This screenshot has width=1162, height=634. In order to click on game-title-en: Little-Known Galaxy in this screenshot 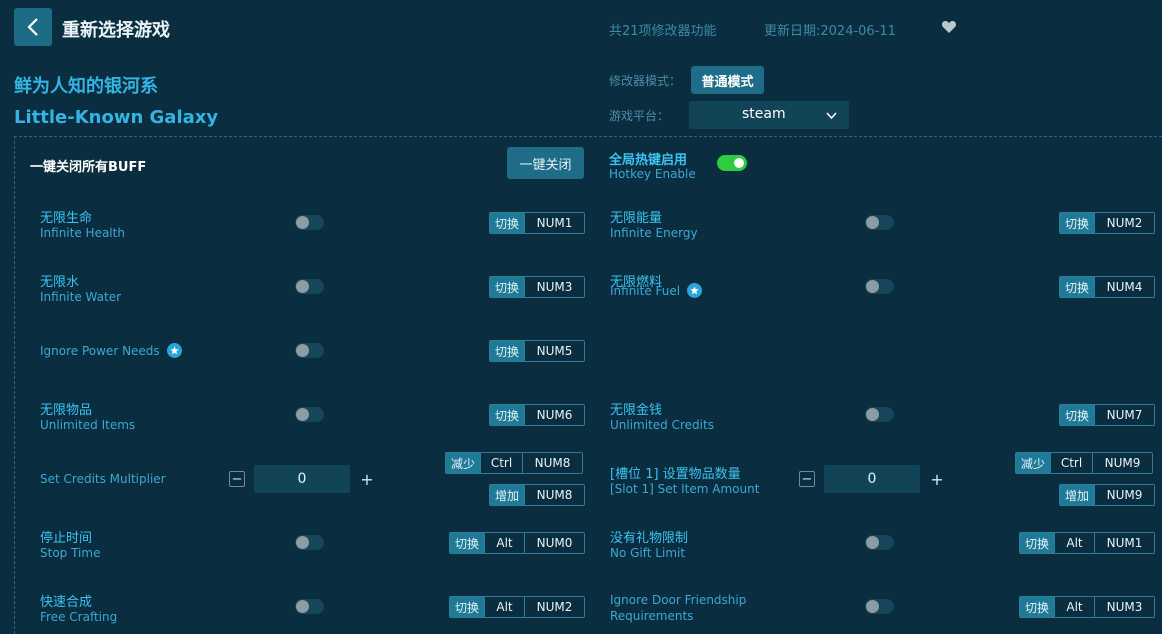, I will do `click(116, 117)`.